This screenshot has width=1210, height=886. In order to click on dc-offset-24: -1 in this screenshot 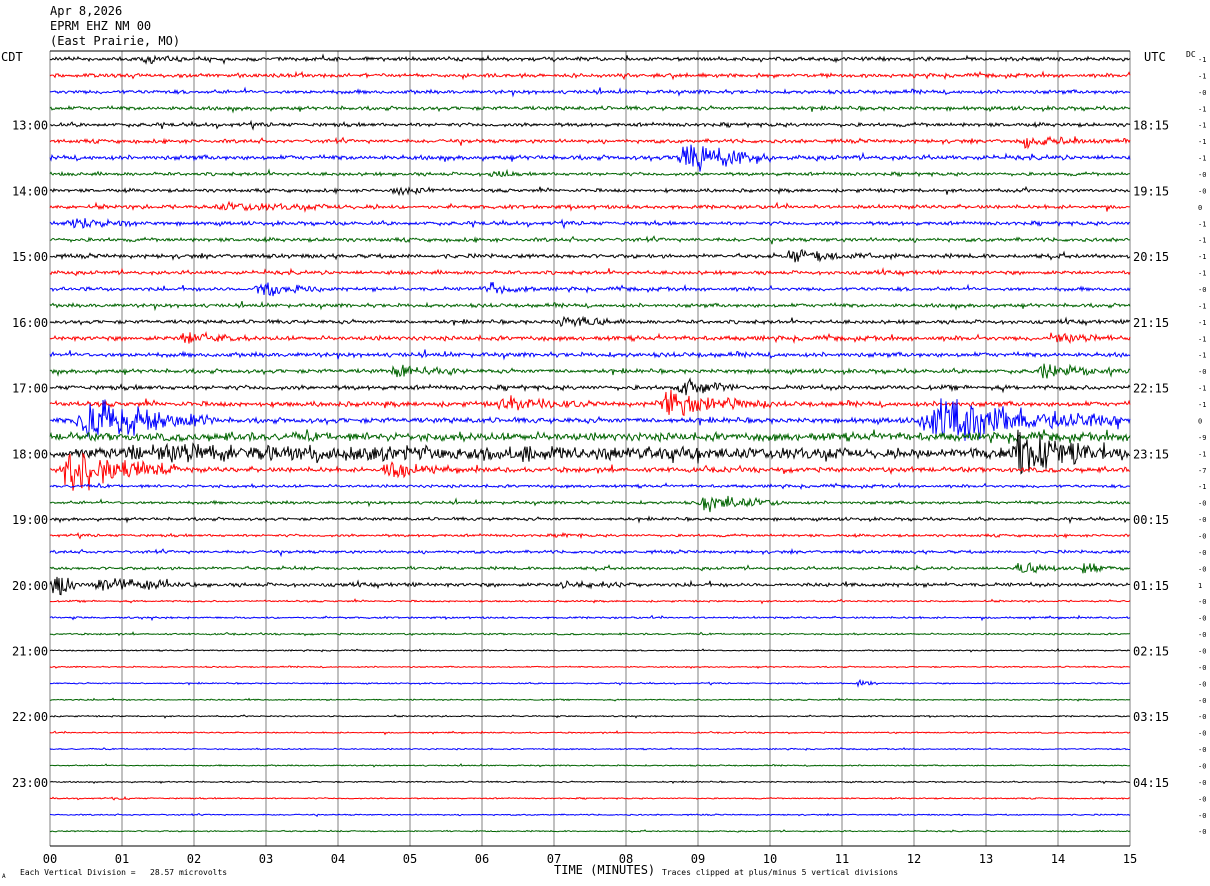, I will do `click(1202, 454)`.